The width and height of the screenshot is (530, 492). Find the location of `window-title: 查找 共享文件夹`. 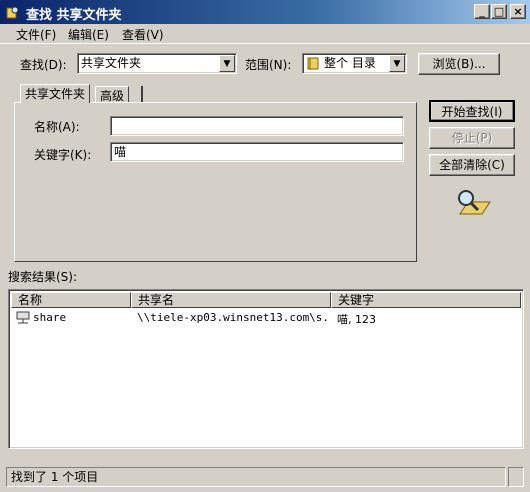

window-title: 查找 共享文件夹 is located at coordinates (74, 15).